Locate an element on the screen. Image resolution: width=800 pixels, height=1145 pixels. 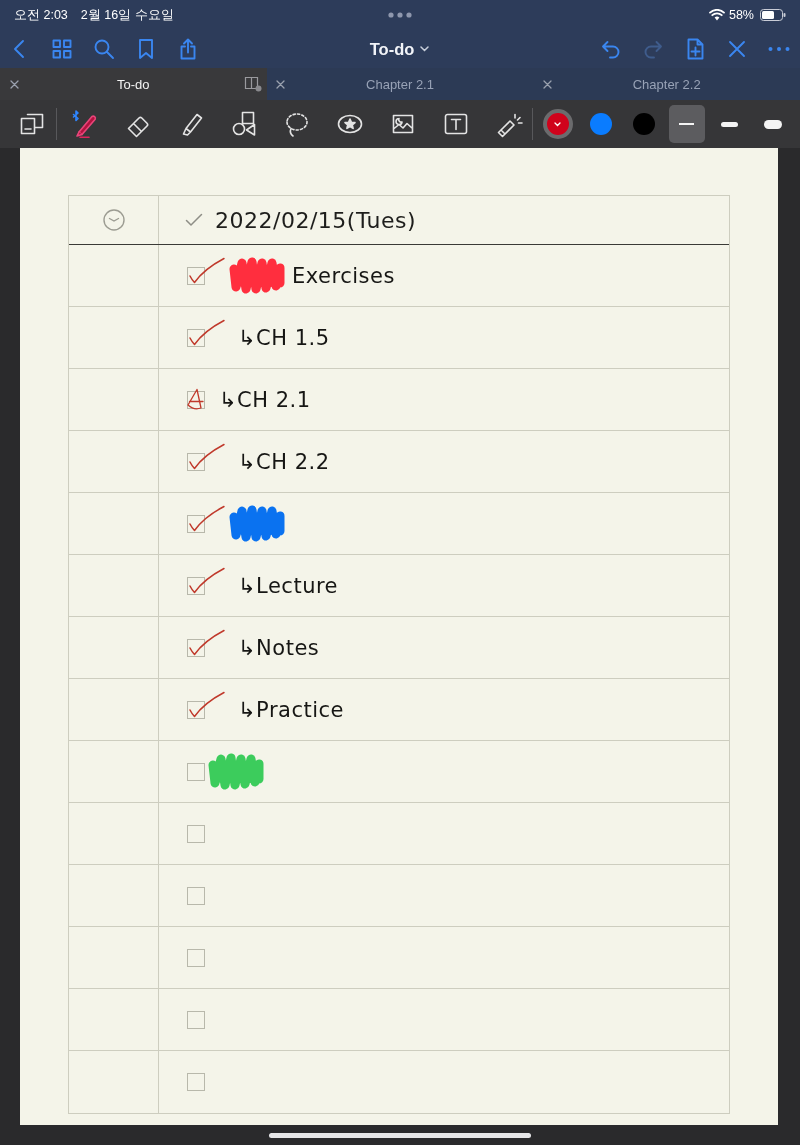
battery-icon is located at coordinates (773, 15).